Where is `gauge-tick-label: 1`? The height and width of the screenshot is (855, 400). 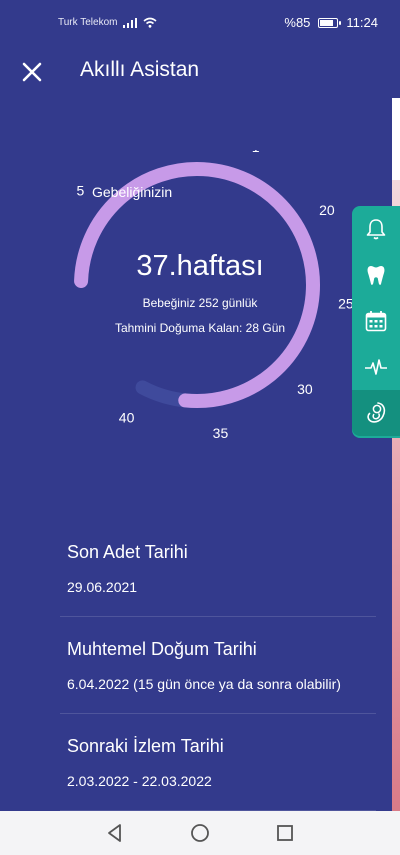
gauge-tick-label: 1 is located at coordinates (256, 152).